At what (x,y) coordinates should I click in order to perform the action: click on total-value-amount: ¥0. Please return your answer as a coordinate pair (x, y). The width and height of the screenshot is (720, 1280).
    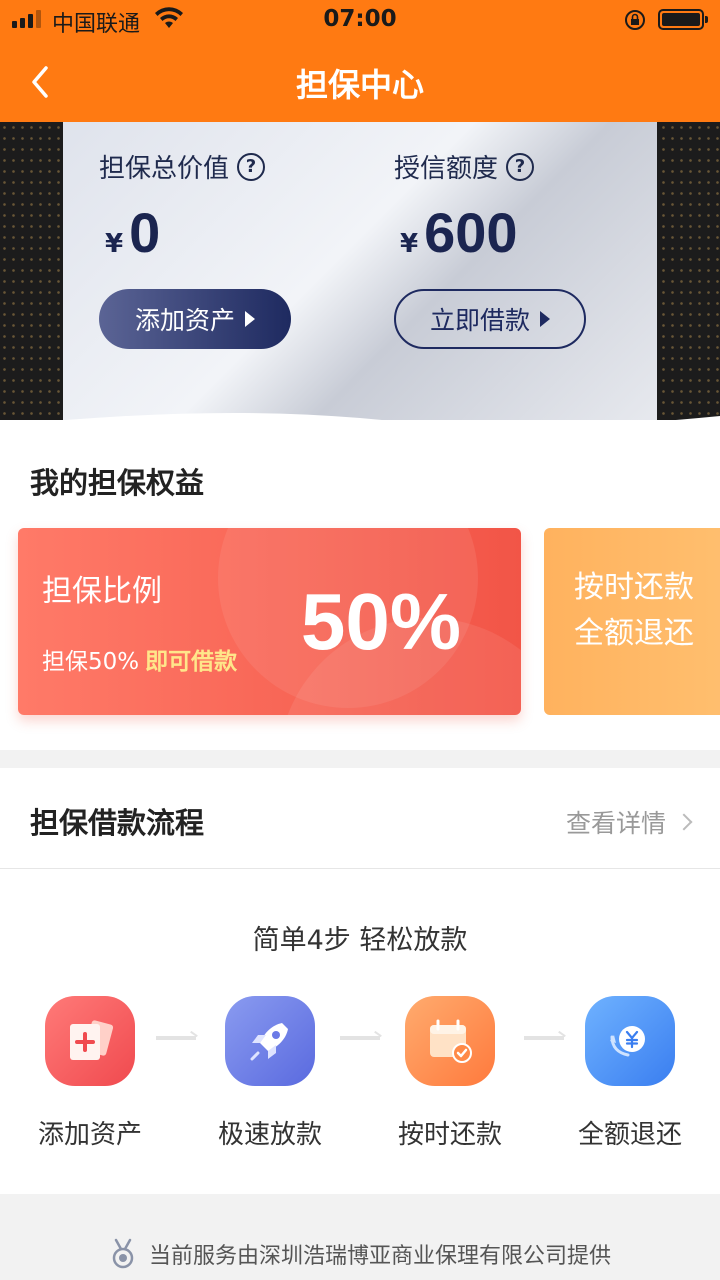
    Looking at the image, I should click on (133, 232).